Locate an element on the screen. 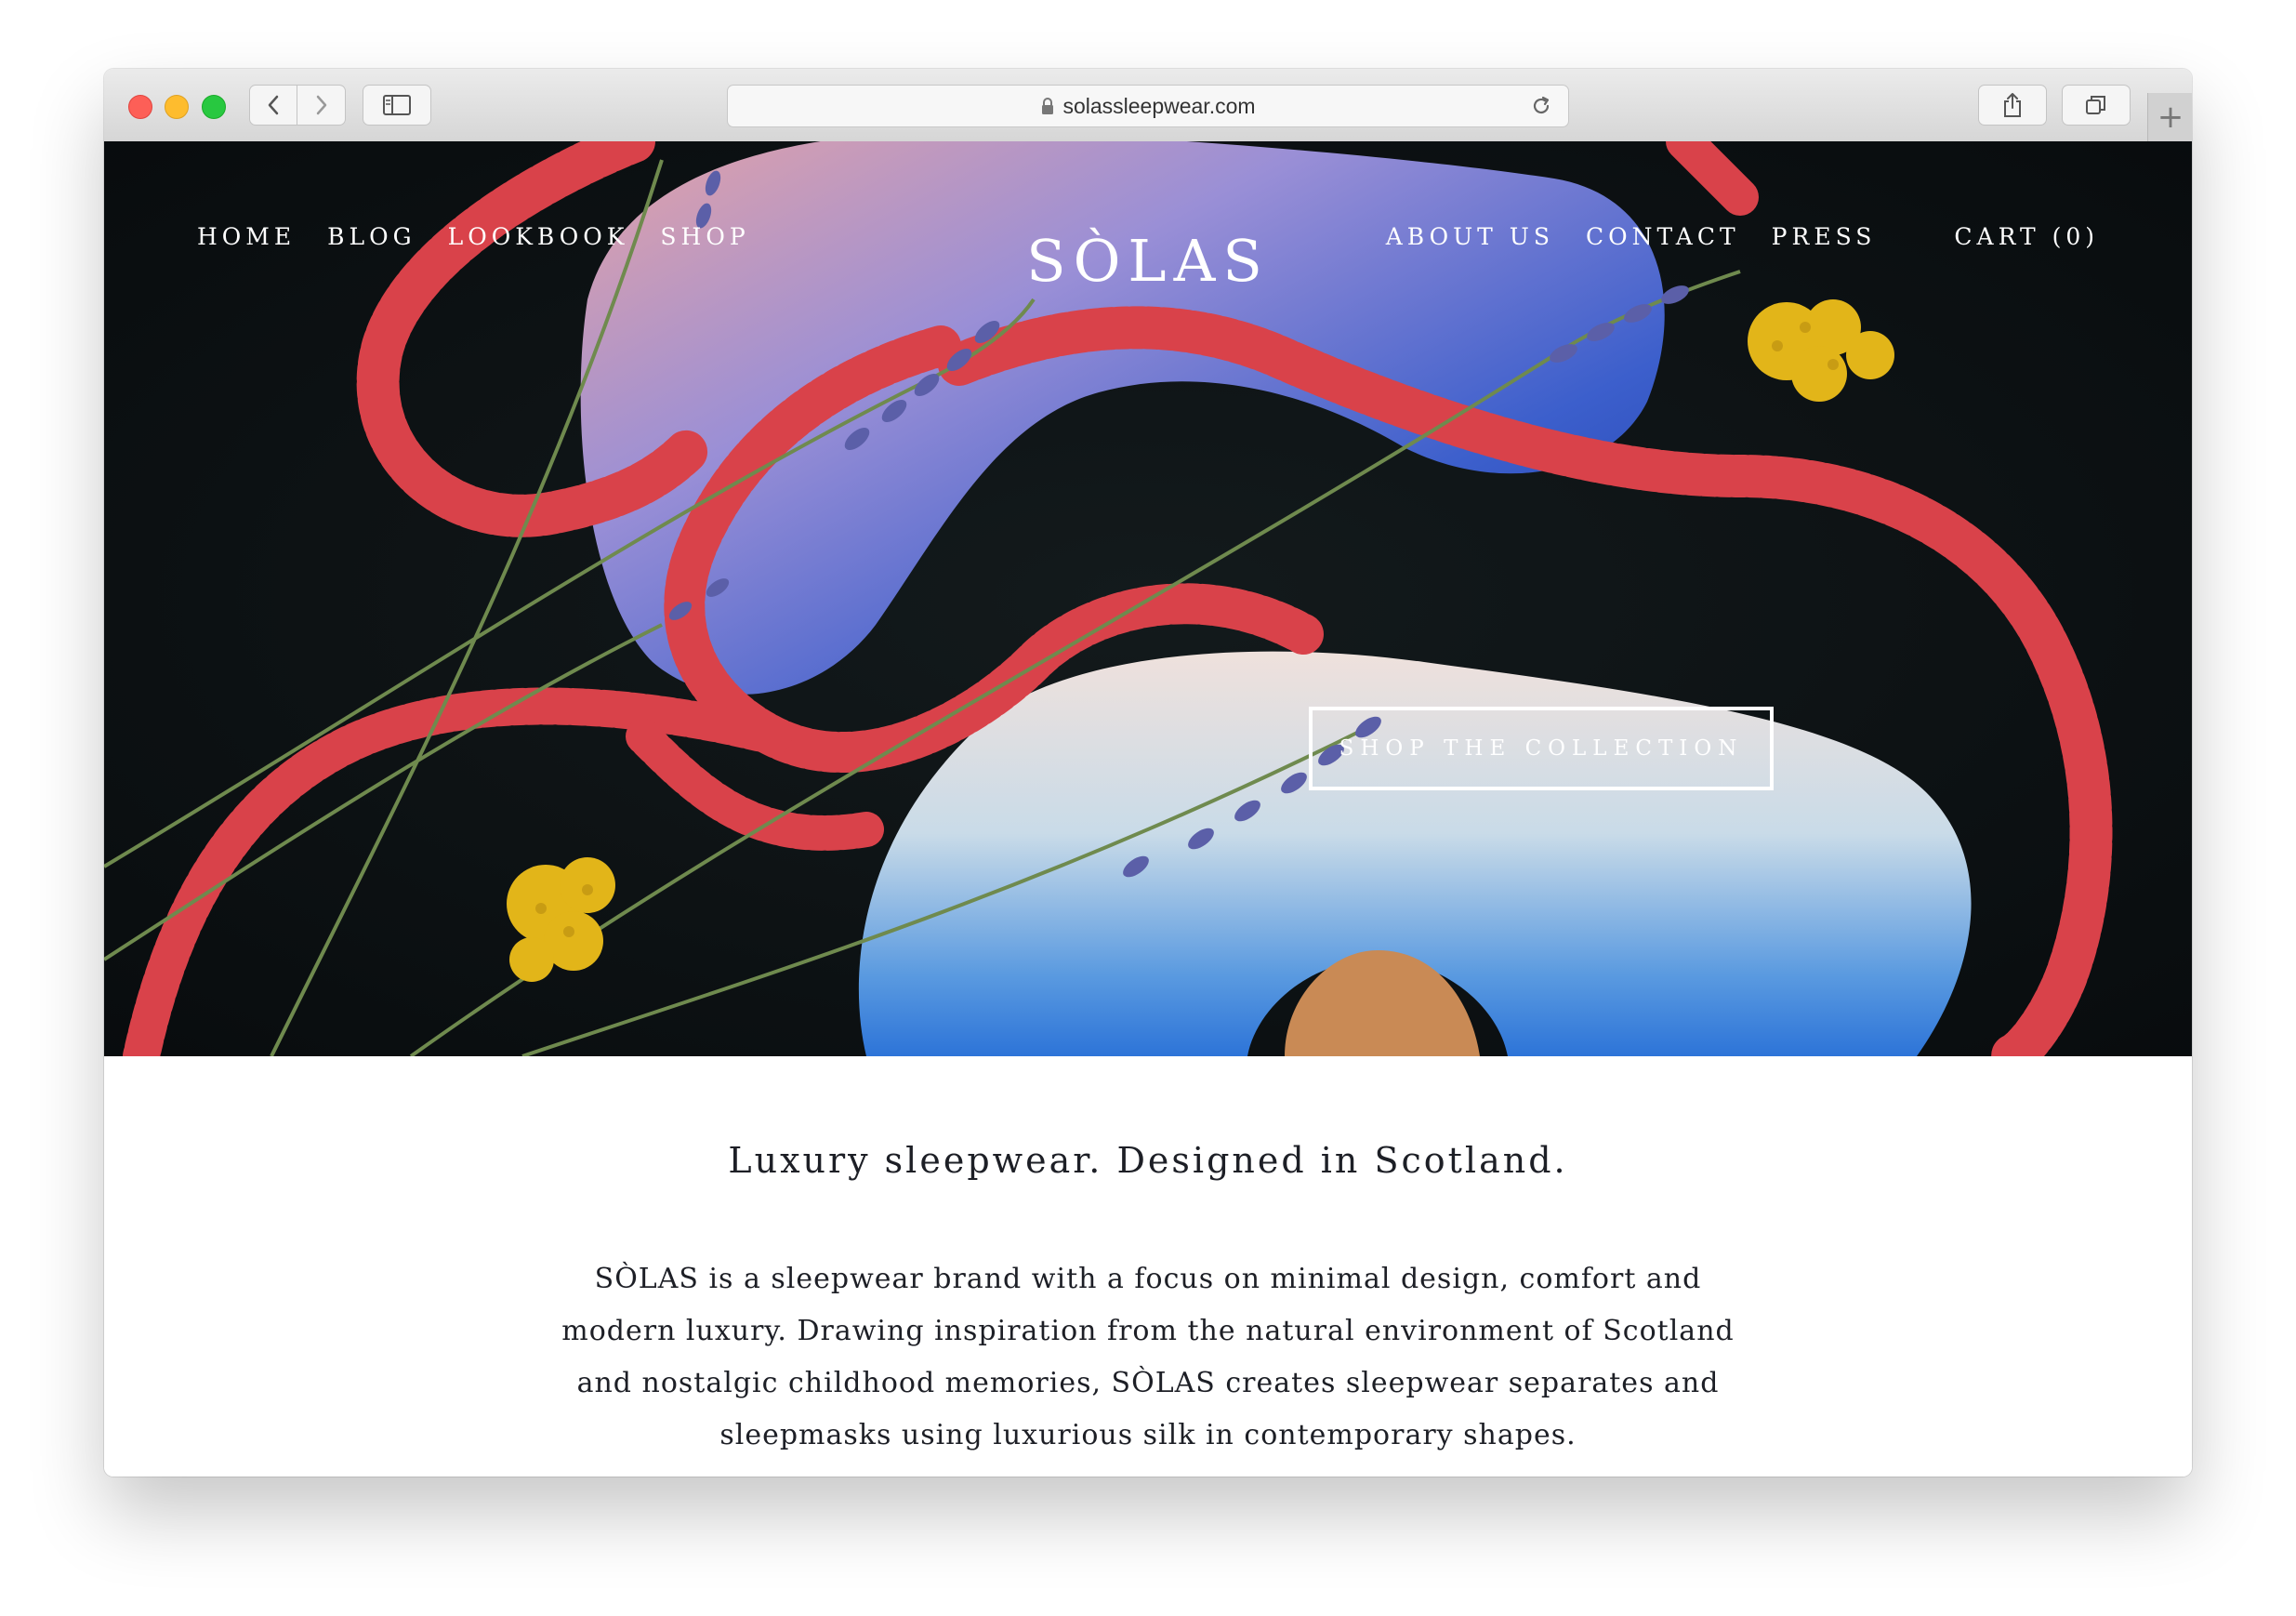 The width and height of the screenshot is (2296, 1616). site-logo: SÒLAS is located at coordinates (1148, 261).